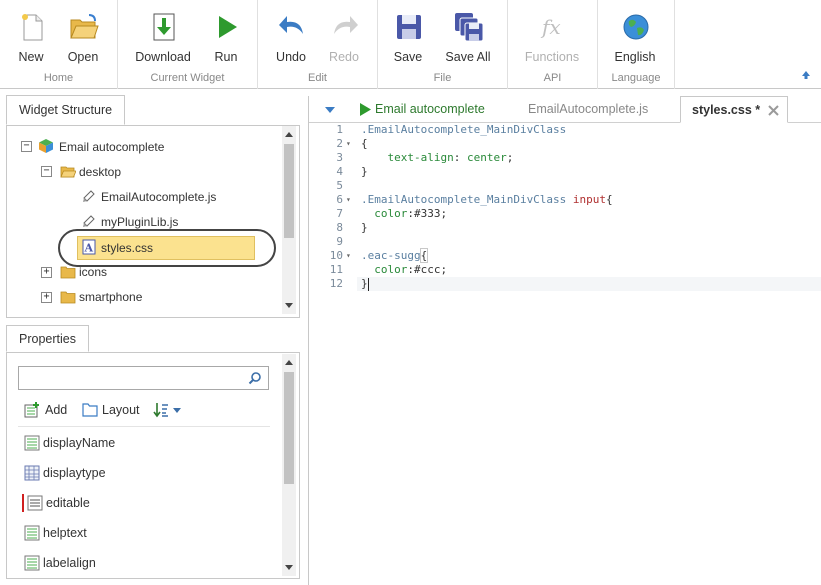  Describe the element at coordinates (463, 130) in the screenshot. I see `code-line: .EmailAutocomplete_MainDivClass` at that location.